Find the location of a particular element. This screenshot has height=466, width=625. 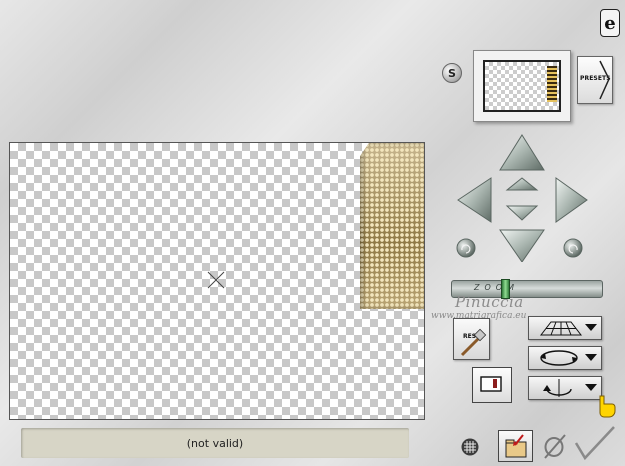

reset-button: RESET is located at coordinates (471, 339).